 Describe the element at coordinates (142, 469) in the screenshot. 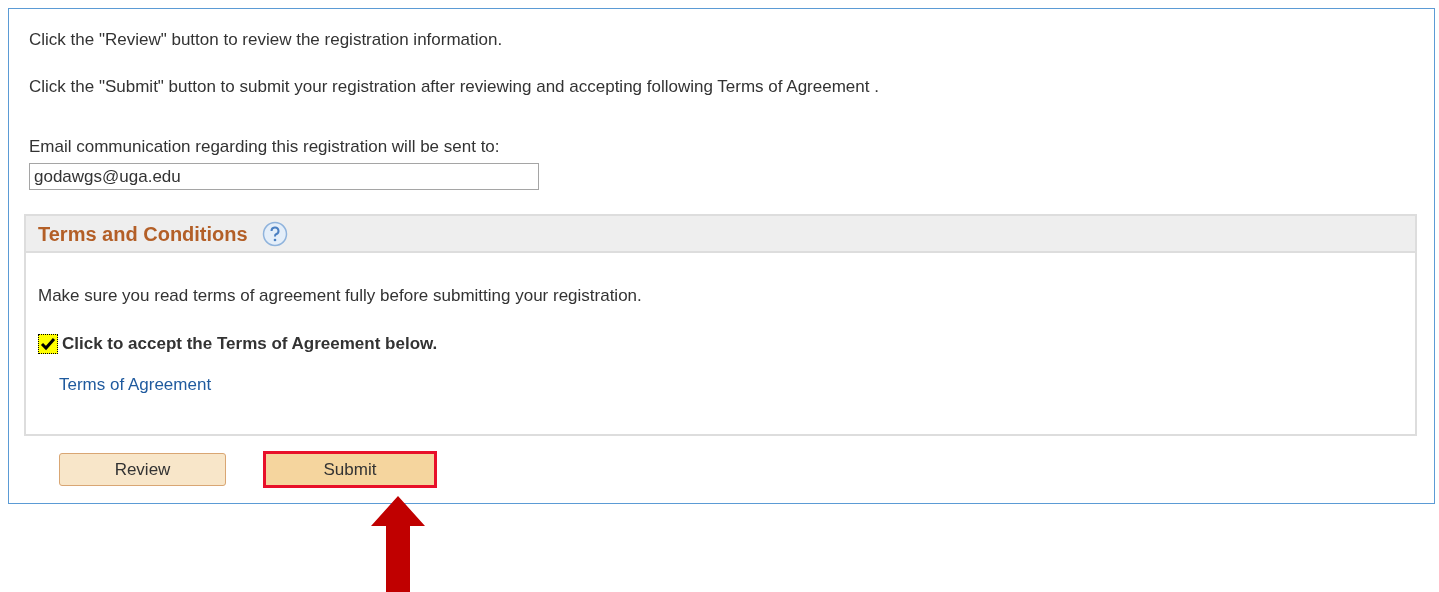

I see `action-button: Review` at that location.